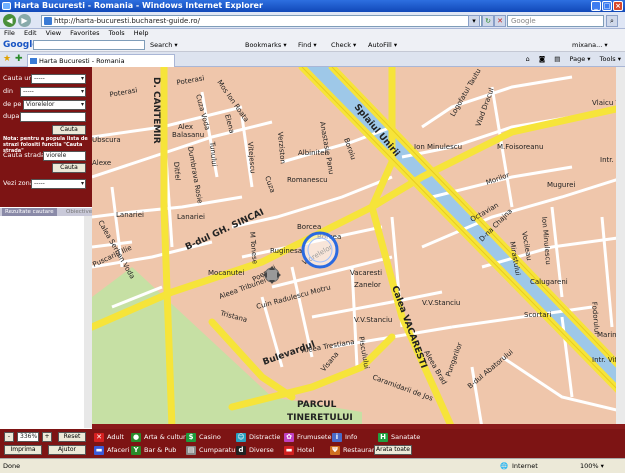 The image size is (625, 473). I want to click on tab-obiective: Obiective, so click(79, 212).